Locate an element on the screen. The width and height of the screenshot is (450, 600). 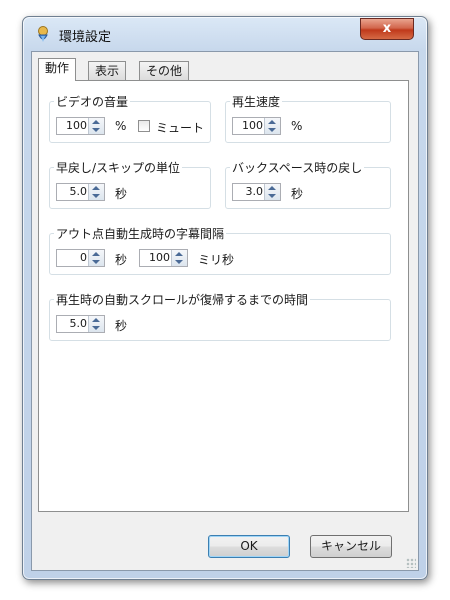
out-point-seconds-spinner: 0 is located at coordinates (80, 258).